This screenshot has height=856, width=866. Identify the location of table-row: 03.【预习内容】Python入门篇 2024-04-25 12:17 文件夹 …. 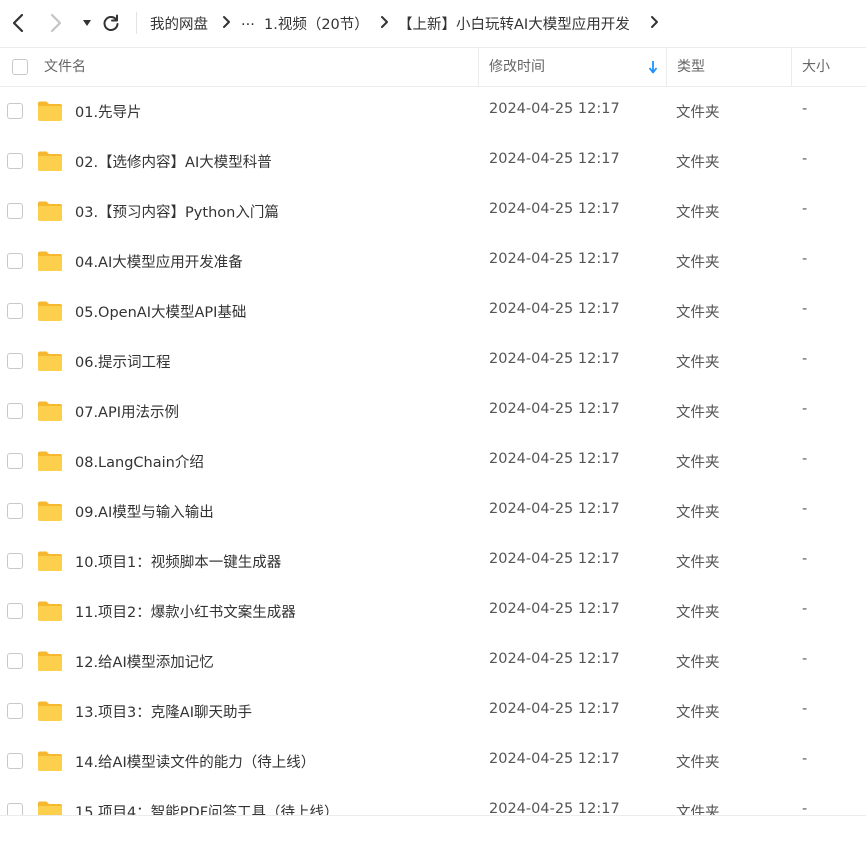
(433, 211).